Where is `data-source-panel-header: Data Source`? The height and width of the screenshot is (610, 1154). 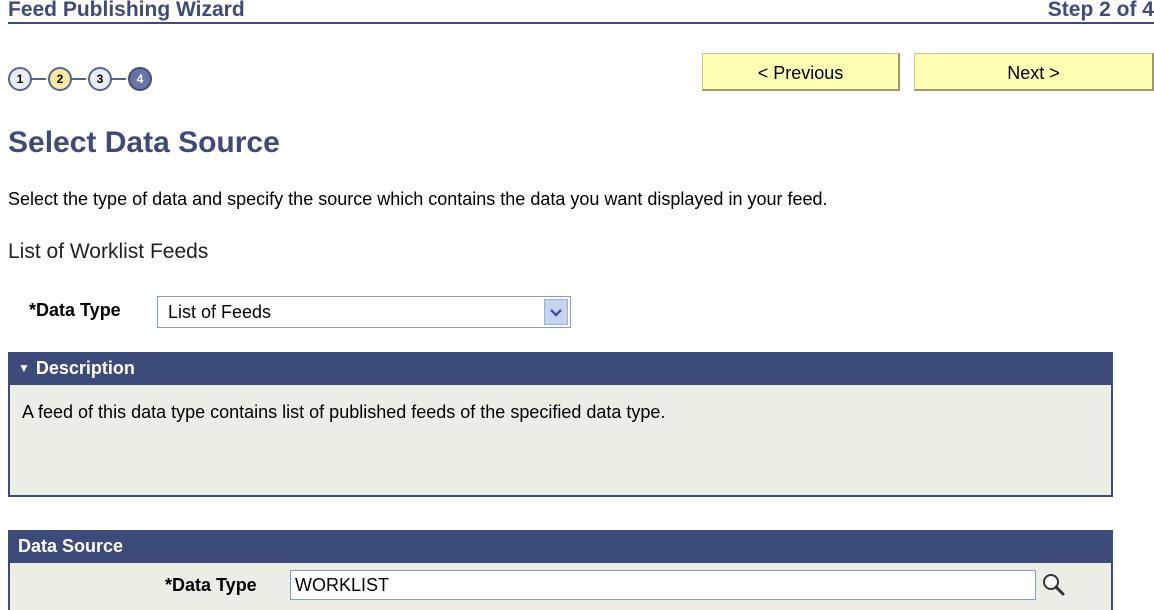
data-source-panel-header: Data Source is located at coordinates (560, 546).